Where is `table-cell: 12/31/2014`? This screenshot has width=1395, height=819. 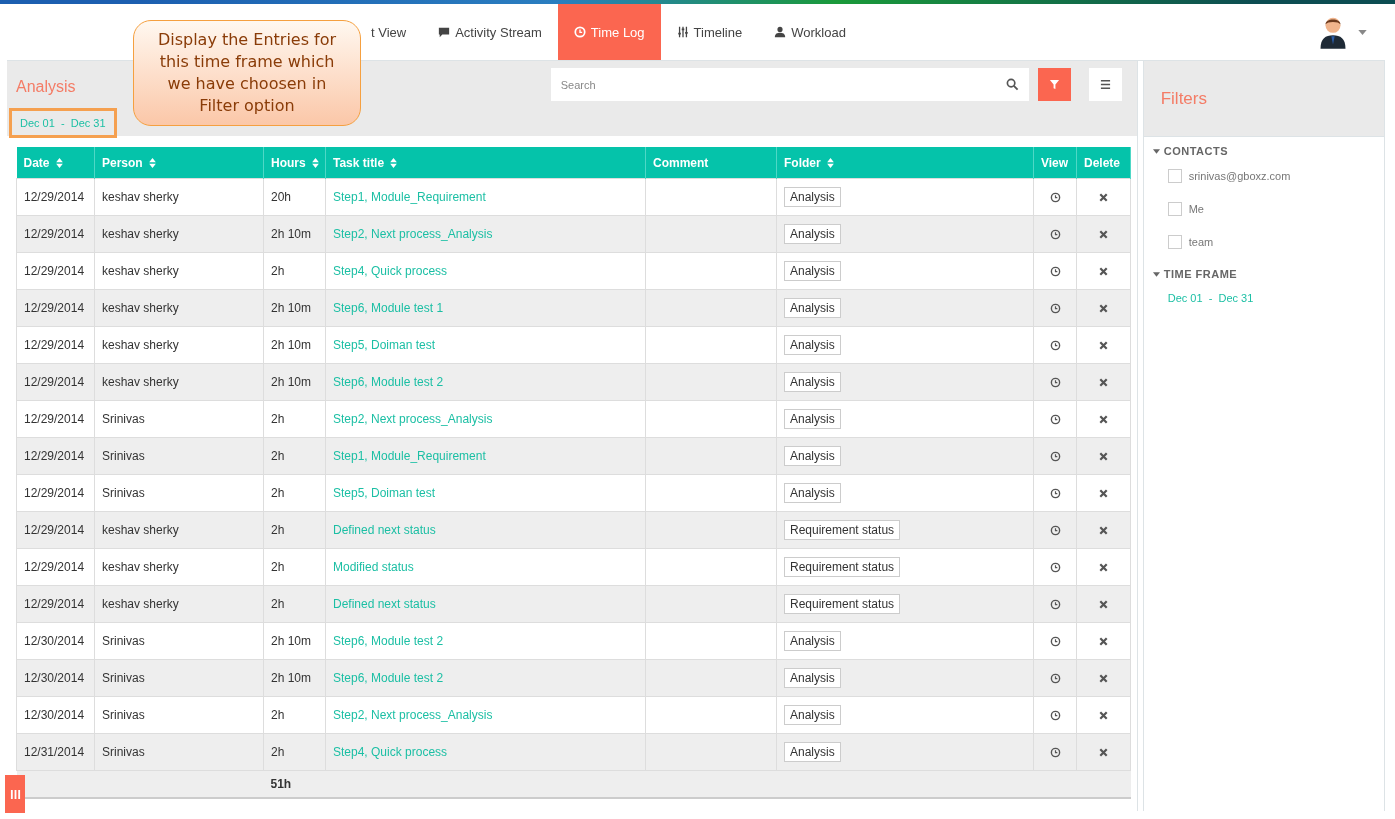 table-cell: 12/31/2014 is located at coordinates (55, 752).